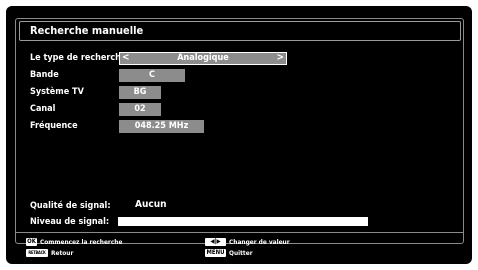  I want to click on ok-hint: Commencez la recherche, so click(81, 242).